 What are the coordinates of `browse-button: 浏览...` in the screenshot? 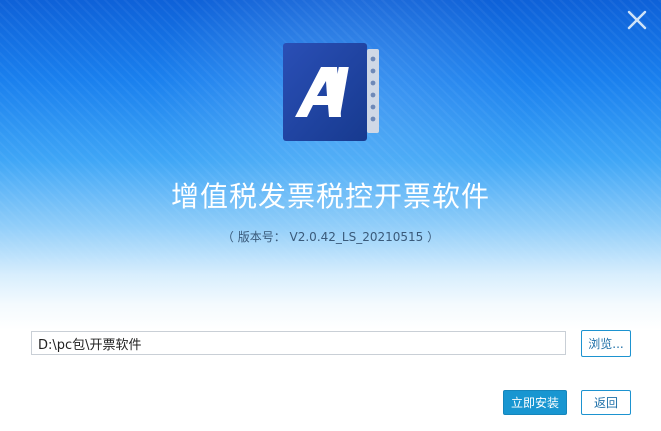 It's located at (606, 343).